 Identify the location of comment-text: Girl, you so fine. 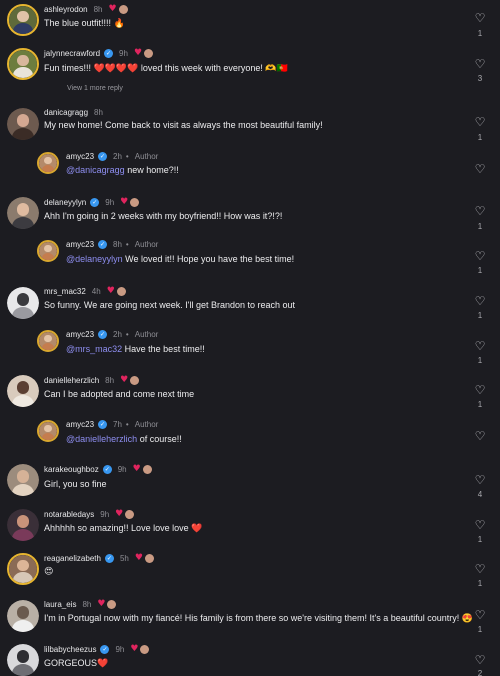
(75, 484).